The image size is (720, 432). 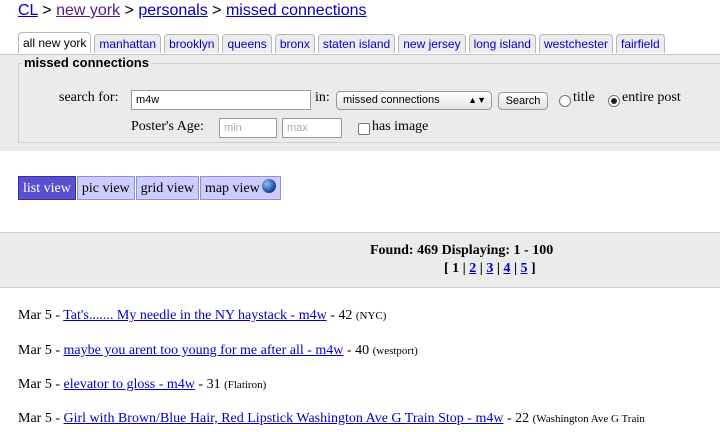 I want to click on page-link: 3, so click(x=489, y=268).